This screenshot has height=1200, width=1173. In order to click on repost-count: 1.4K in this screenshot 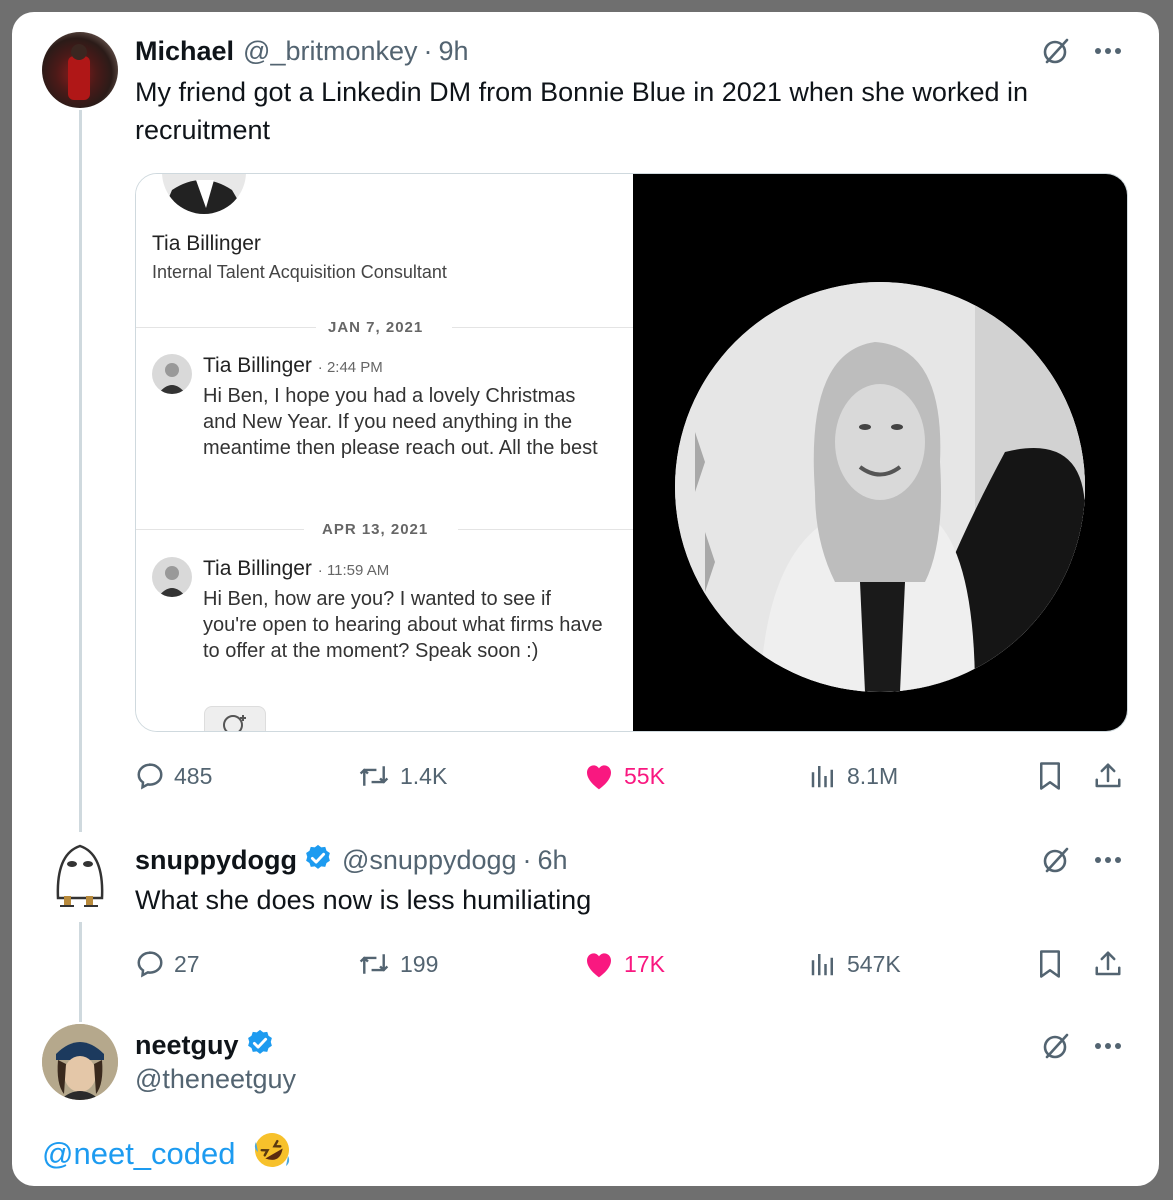, I will do `click(424, 775)`.